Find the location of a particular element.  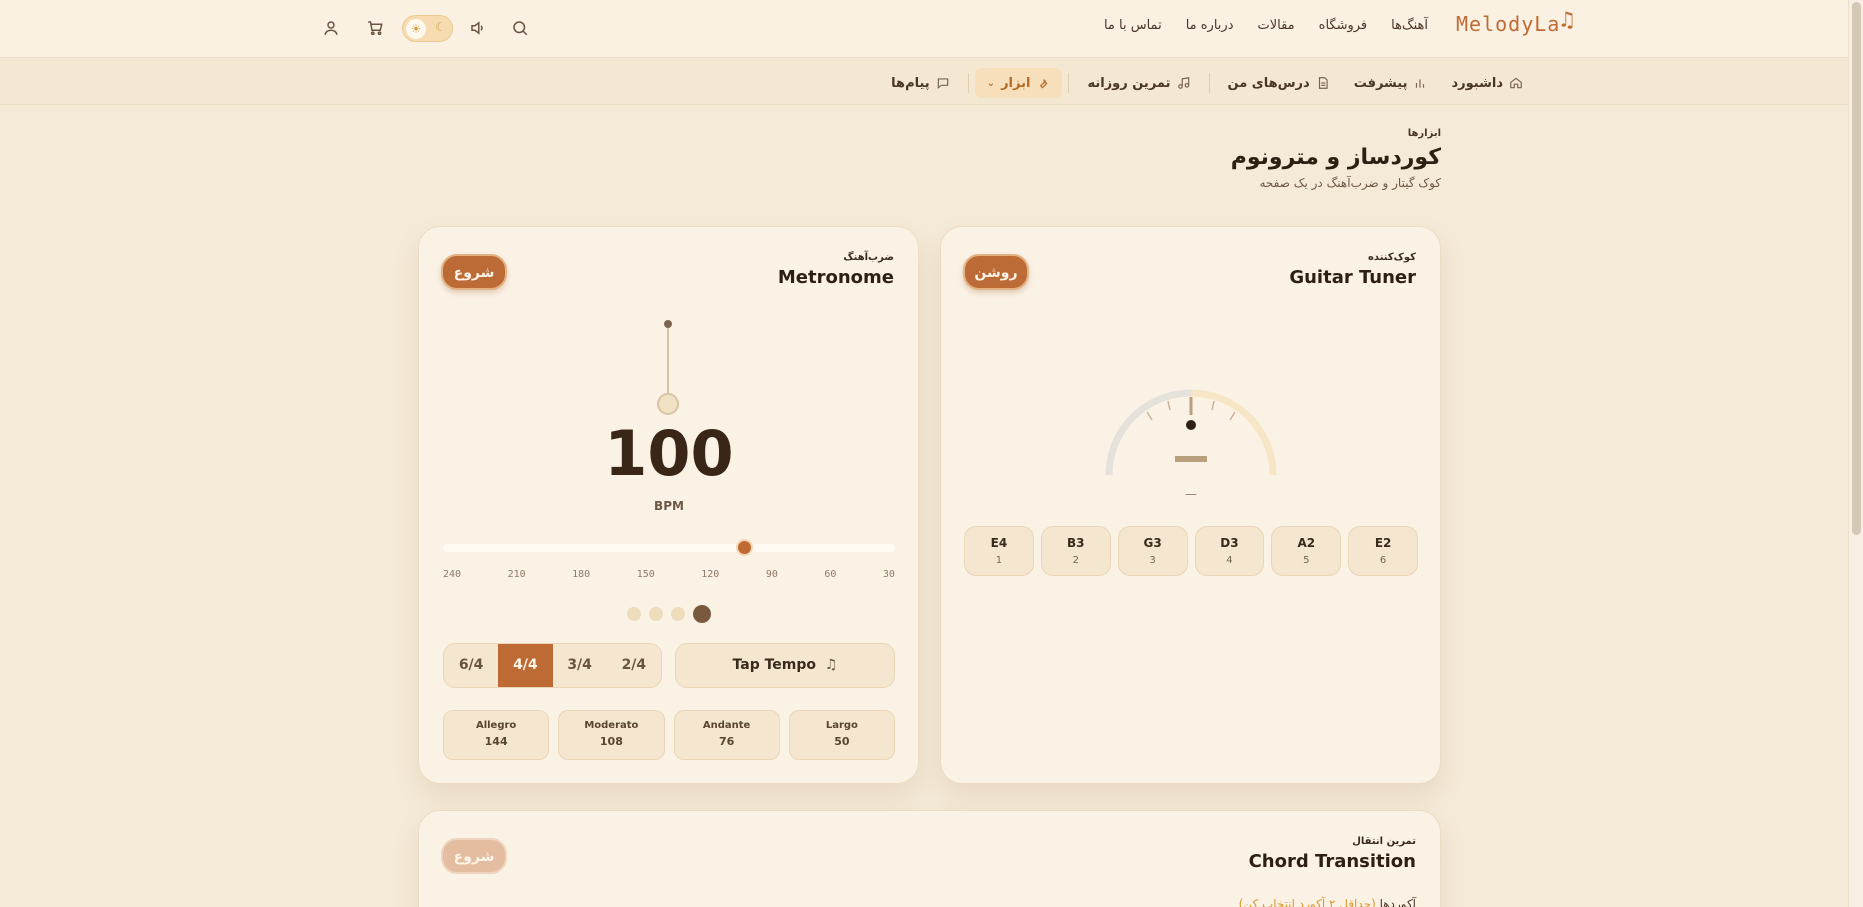

bar-chart-icon is located at coordinates (1420, 83).